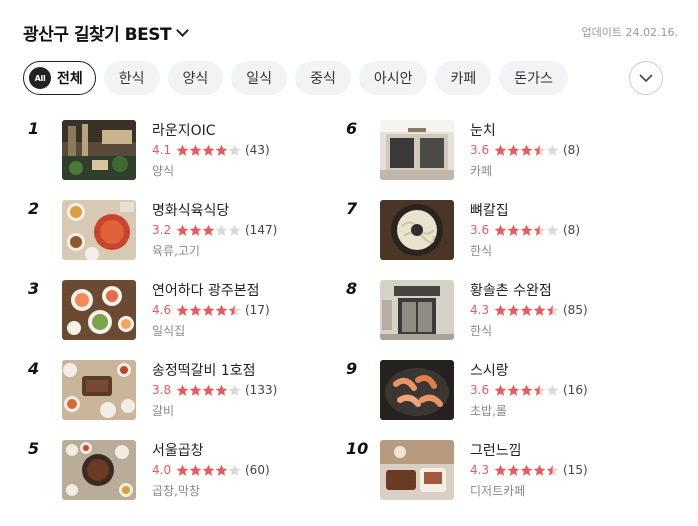  I want to click on ranking-item: 2 명화식육식당 3.2 (147) 육류,고기, so click(188, 230).